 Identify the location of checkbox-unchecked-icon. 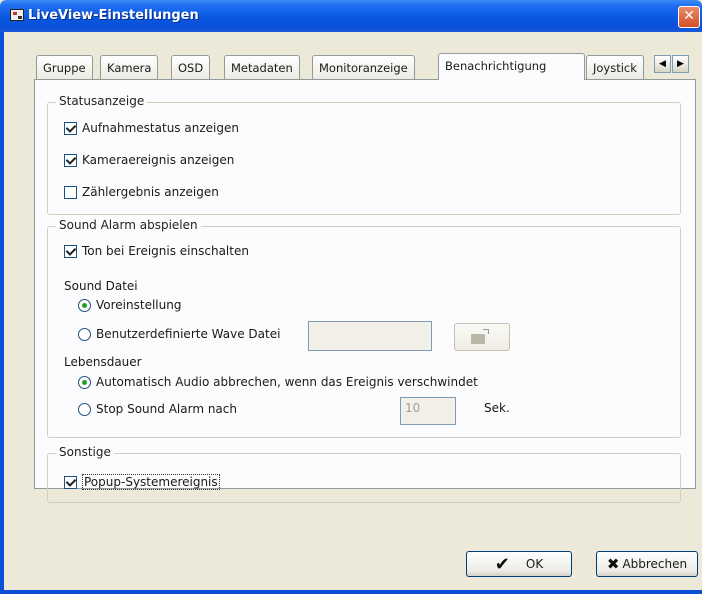
(70, 192).